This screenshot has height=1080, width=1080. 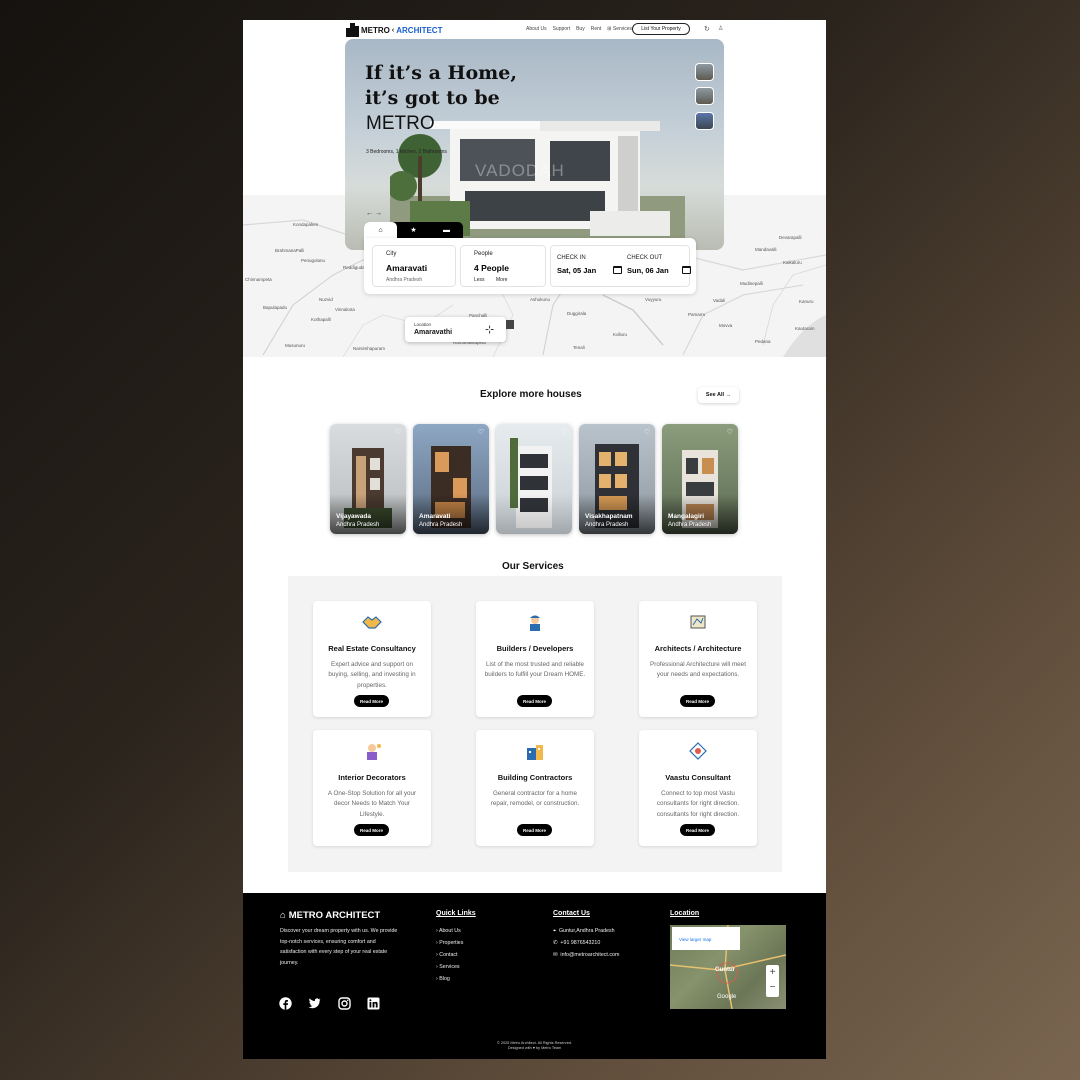 What do you see at coordinates (686, 516) in the screenshot?
I see `house-city: Mangalagiri` at bounding box center [686, 516].